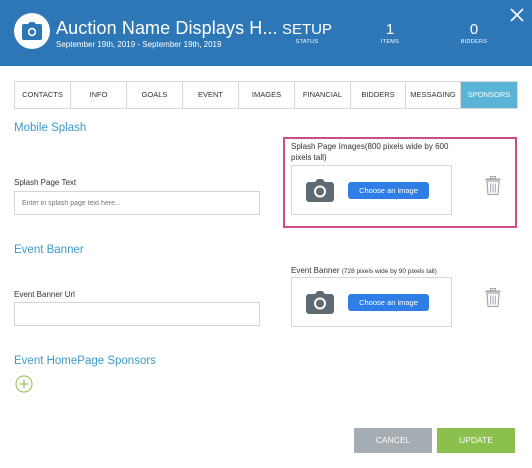 The image size is (532, 468). What do you see at coordinates (389, 271) in the screenshot?
I see `event-banner-size-note: (728 pixels wide by 90 pixels tall)` at bounding box center [389, 271].